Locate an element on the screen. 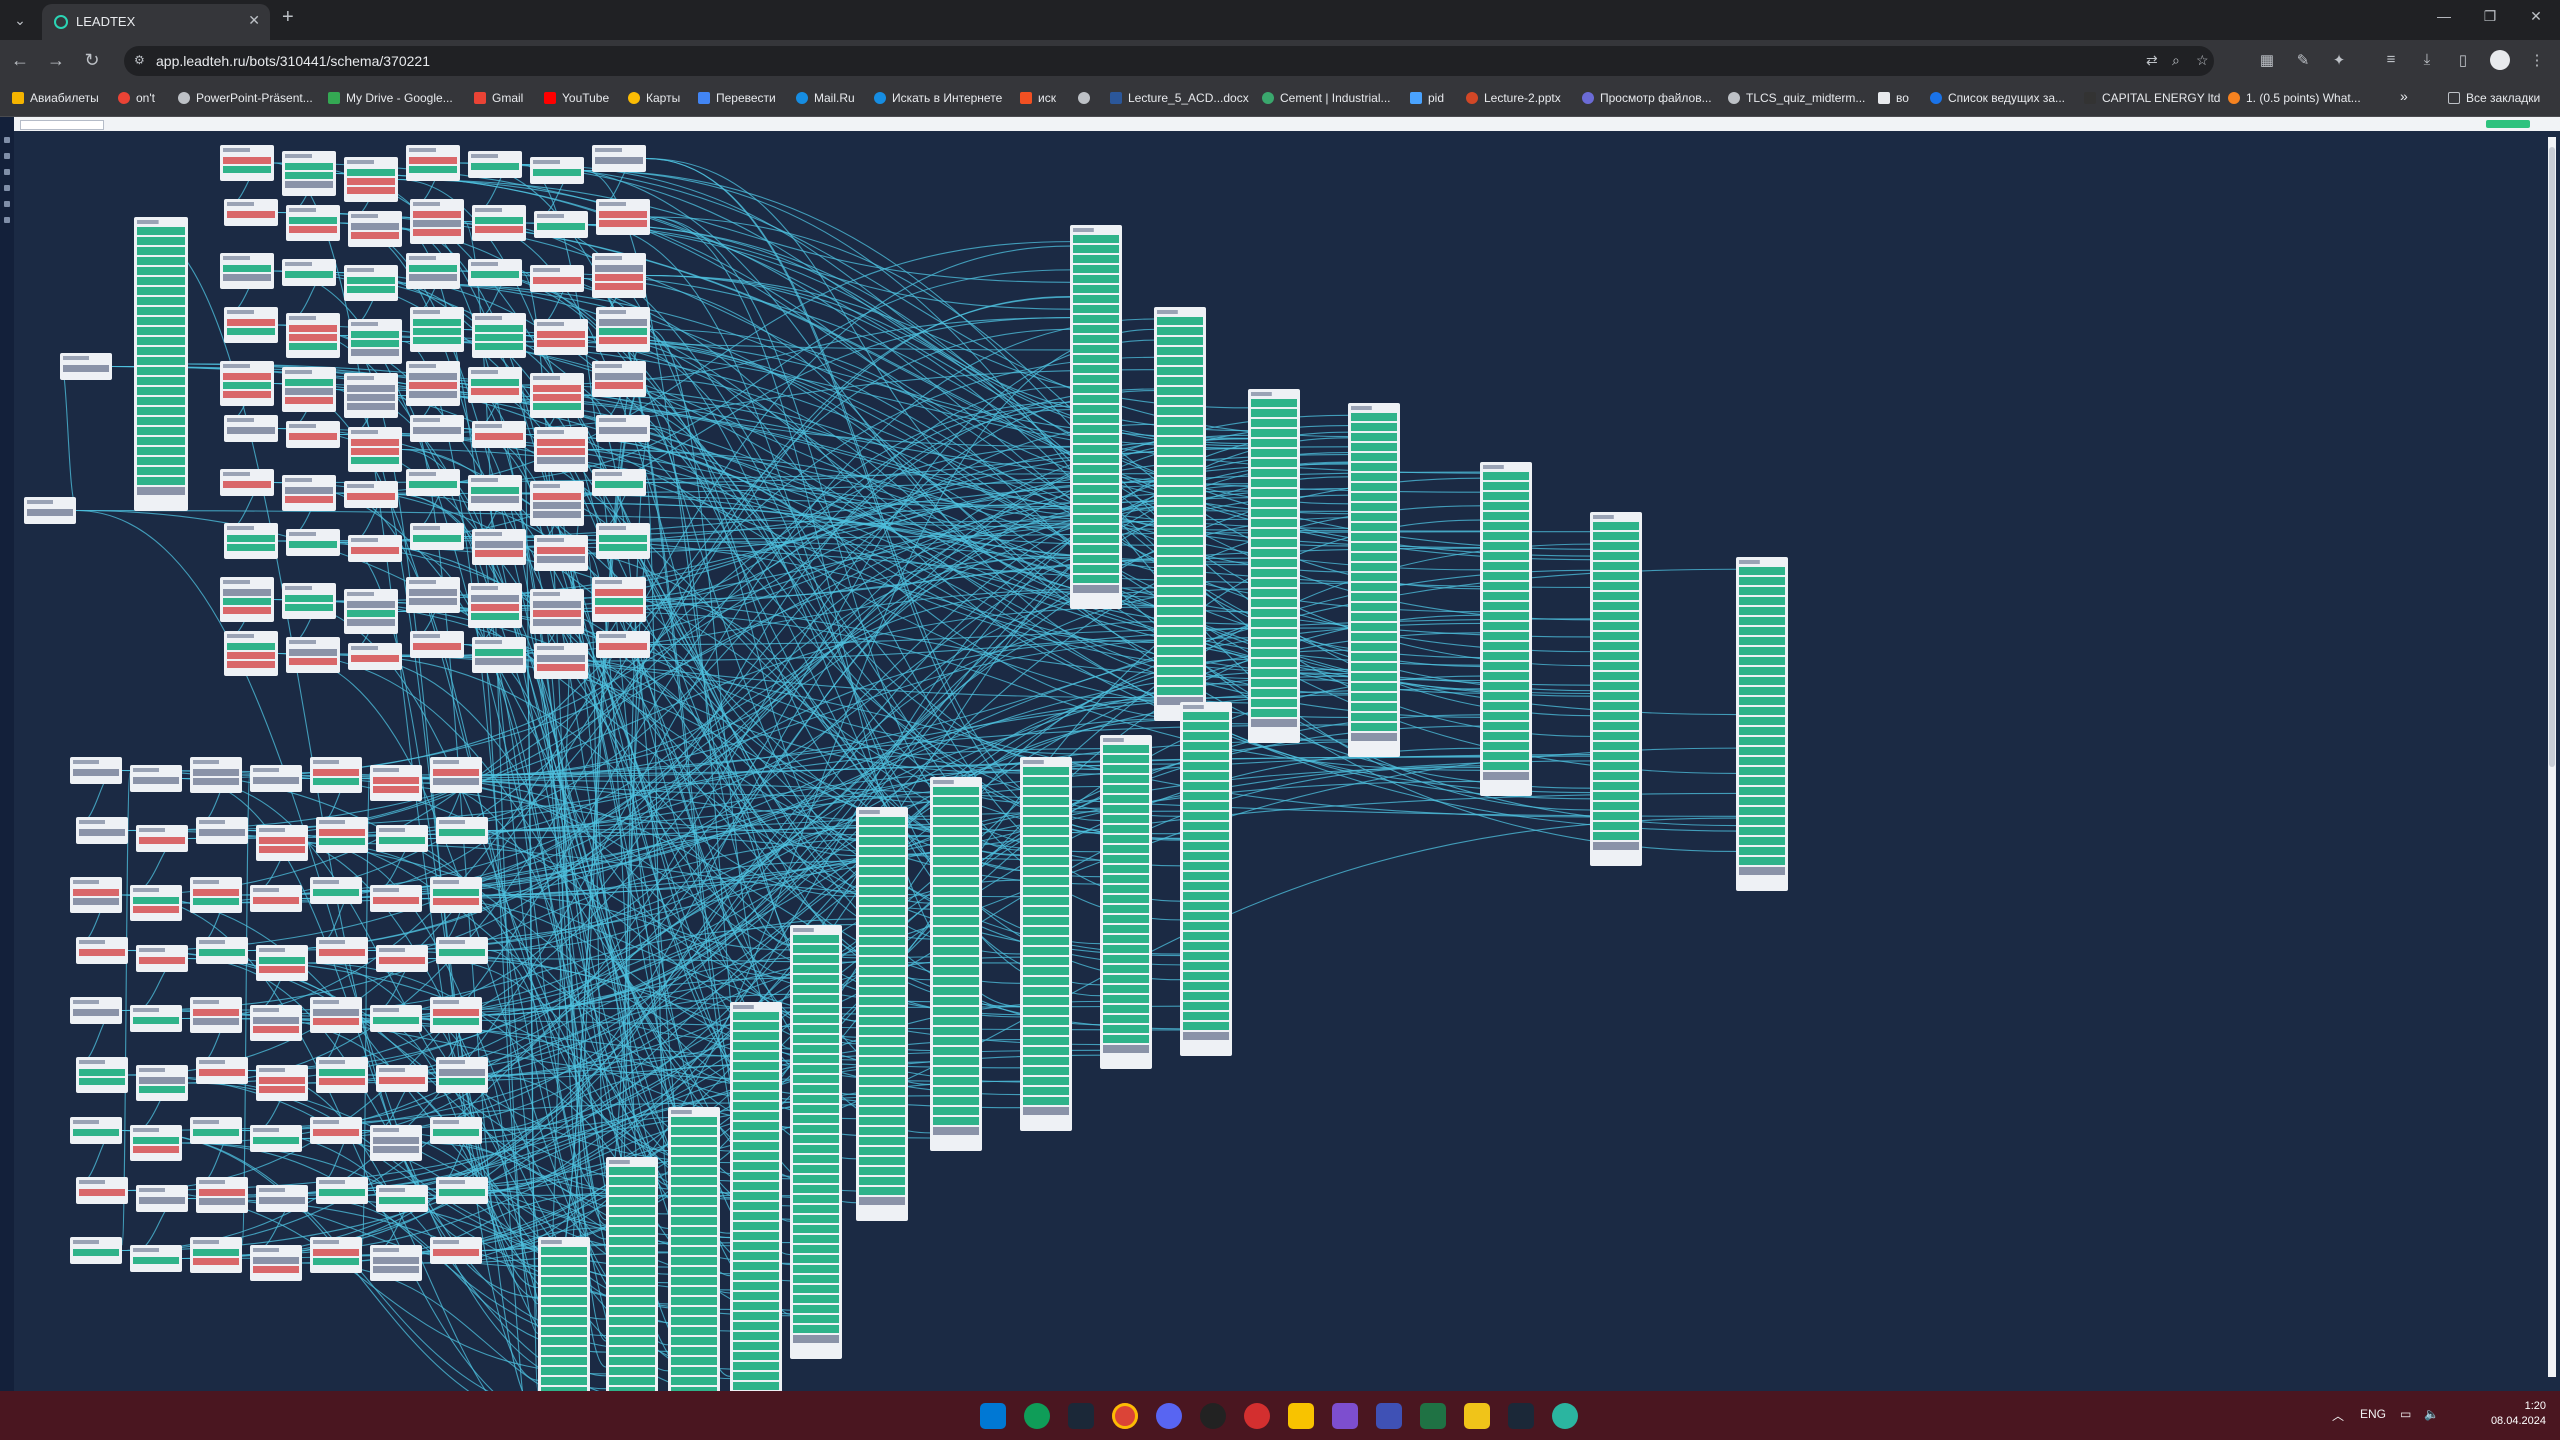 This screenshot has height=1440, width=2560. schema-search-input is located at coordinates (62, 125).